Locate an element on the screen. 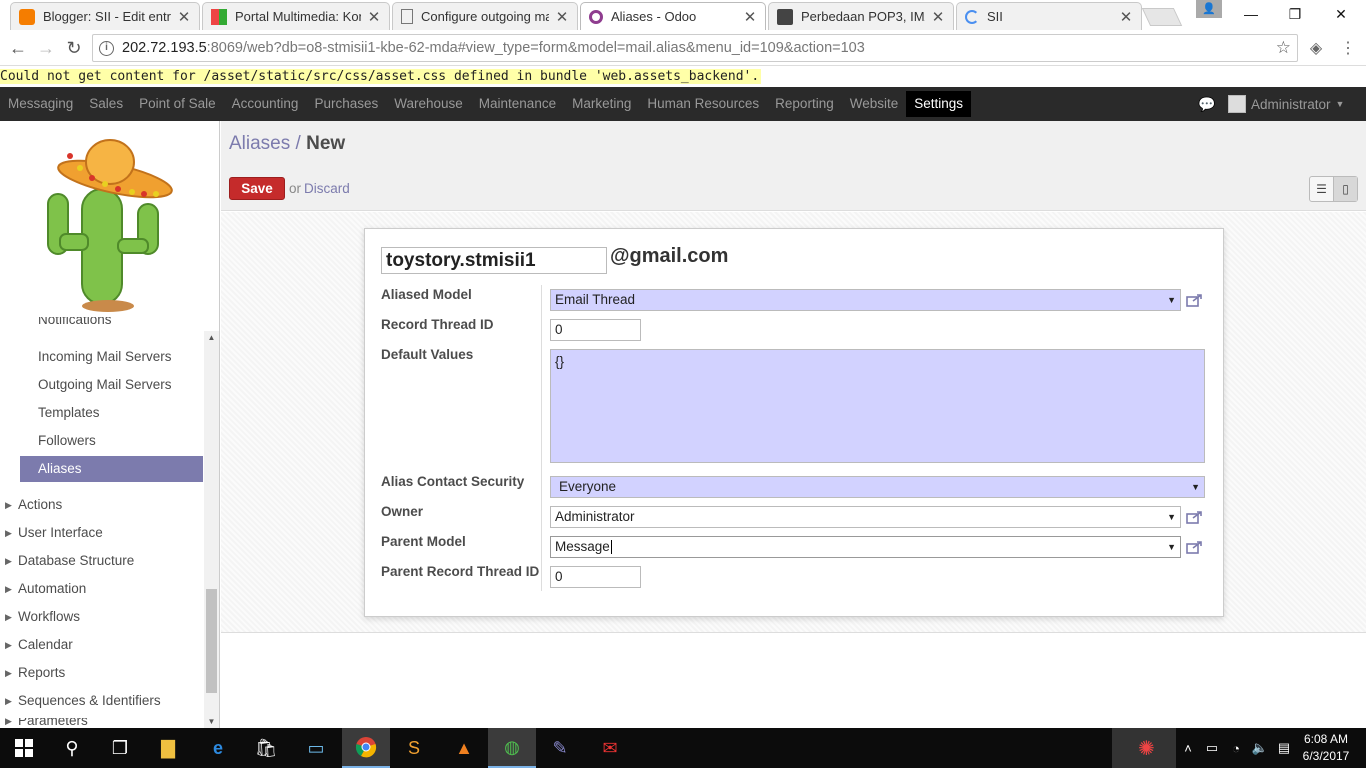 The image size is (1366, 768). menu-settings: Settings is located at coordinates (939, 104).